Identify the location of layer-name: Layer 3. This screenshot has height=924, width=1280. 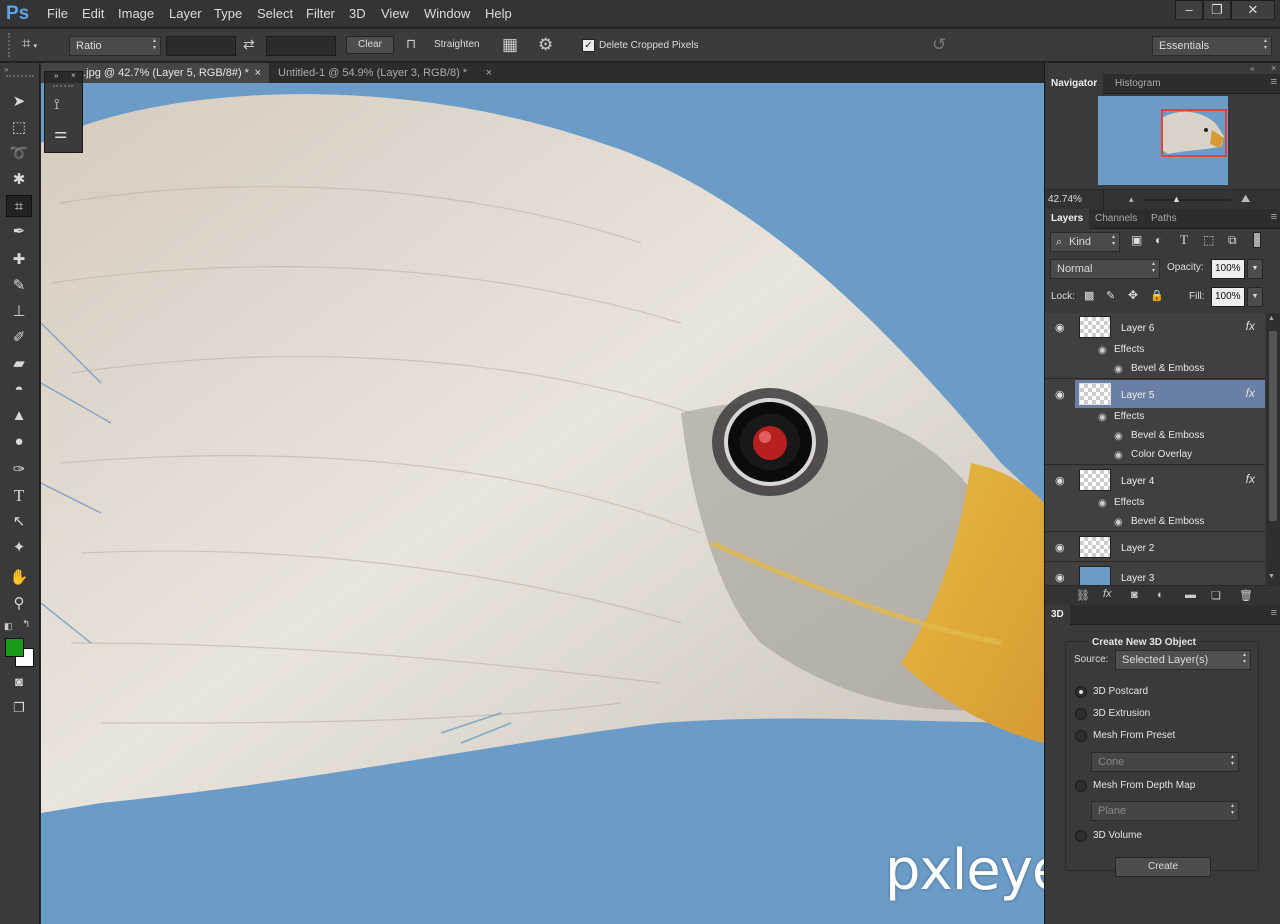
(1137, 578).